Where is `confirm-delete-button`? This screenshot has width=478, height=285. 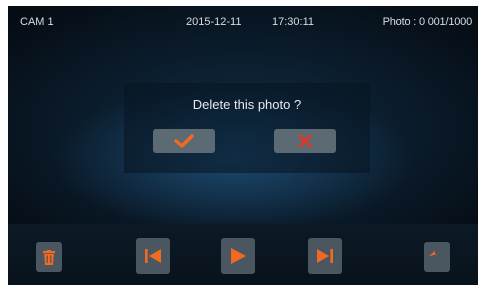
confirm-delete-button is located at coordinates (184, 141).